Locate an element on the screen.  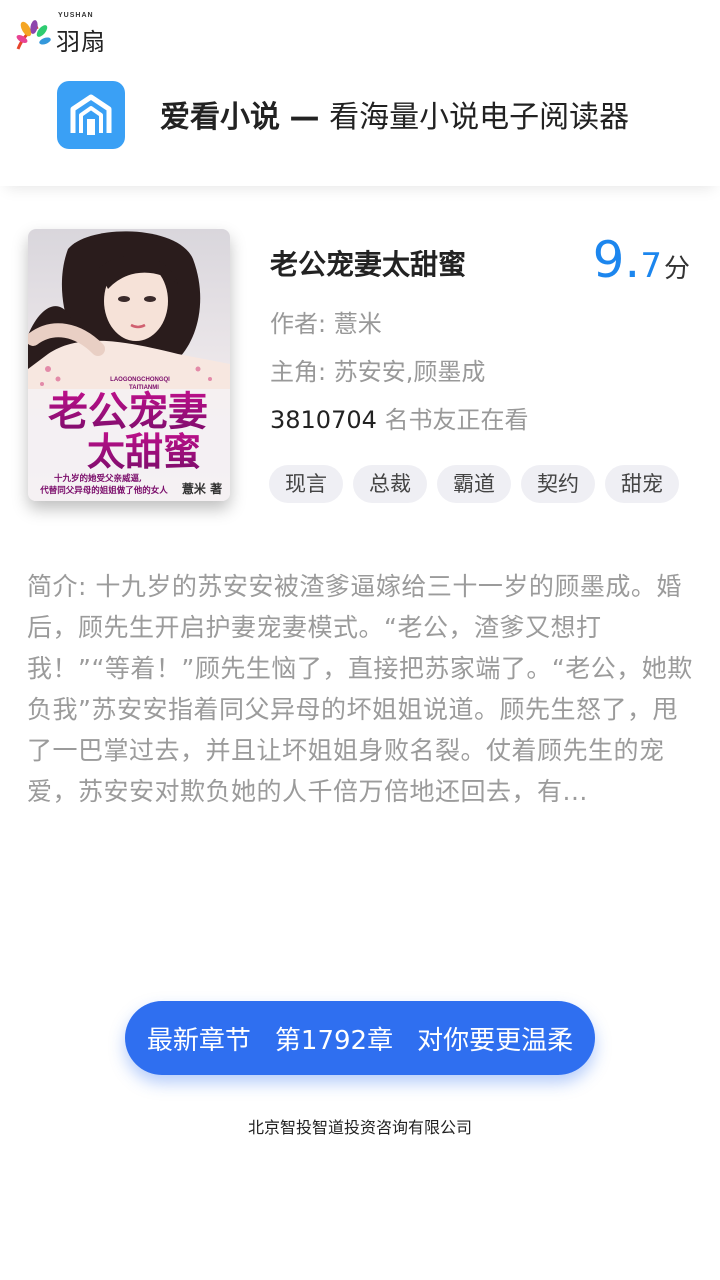
company-name: 北京智投智道投资咨询有限公司 is located at coordinates (359, 1127).